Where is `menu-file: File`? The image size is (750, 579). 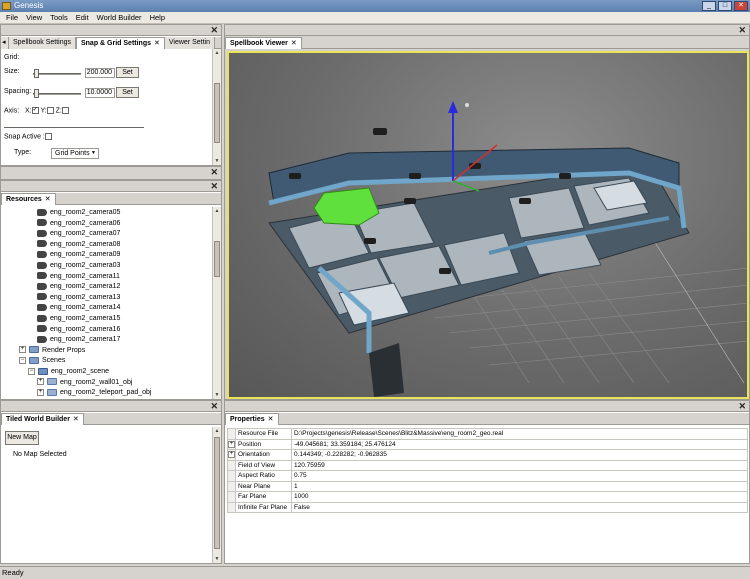
menu-file: File is located at coordinates (12, 17).